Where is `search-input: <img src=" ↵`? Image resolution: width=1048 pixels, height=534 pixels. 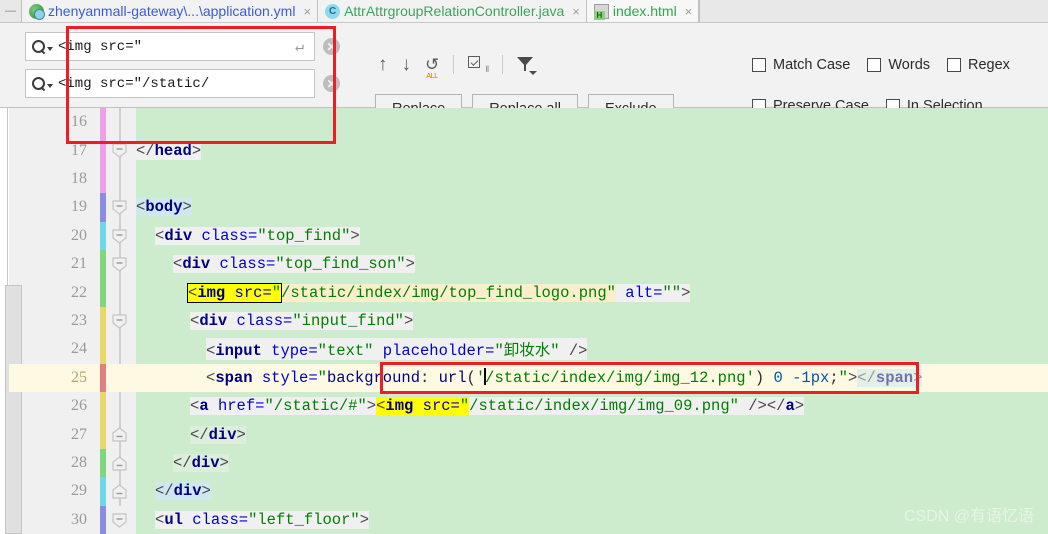 search-input: <img src=" ↵ is located at coordinates (170, 46).